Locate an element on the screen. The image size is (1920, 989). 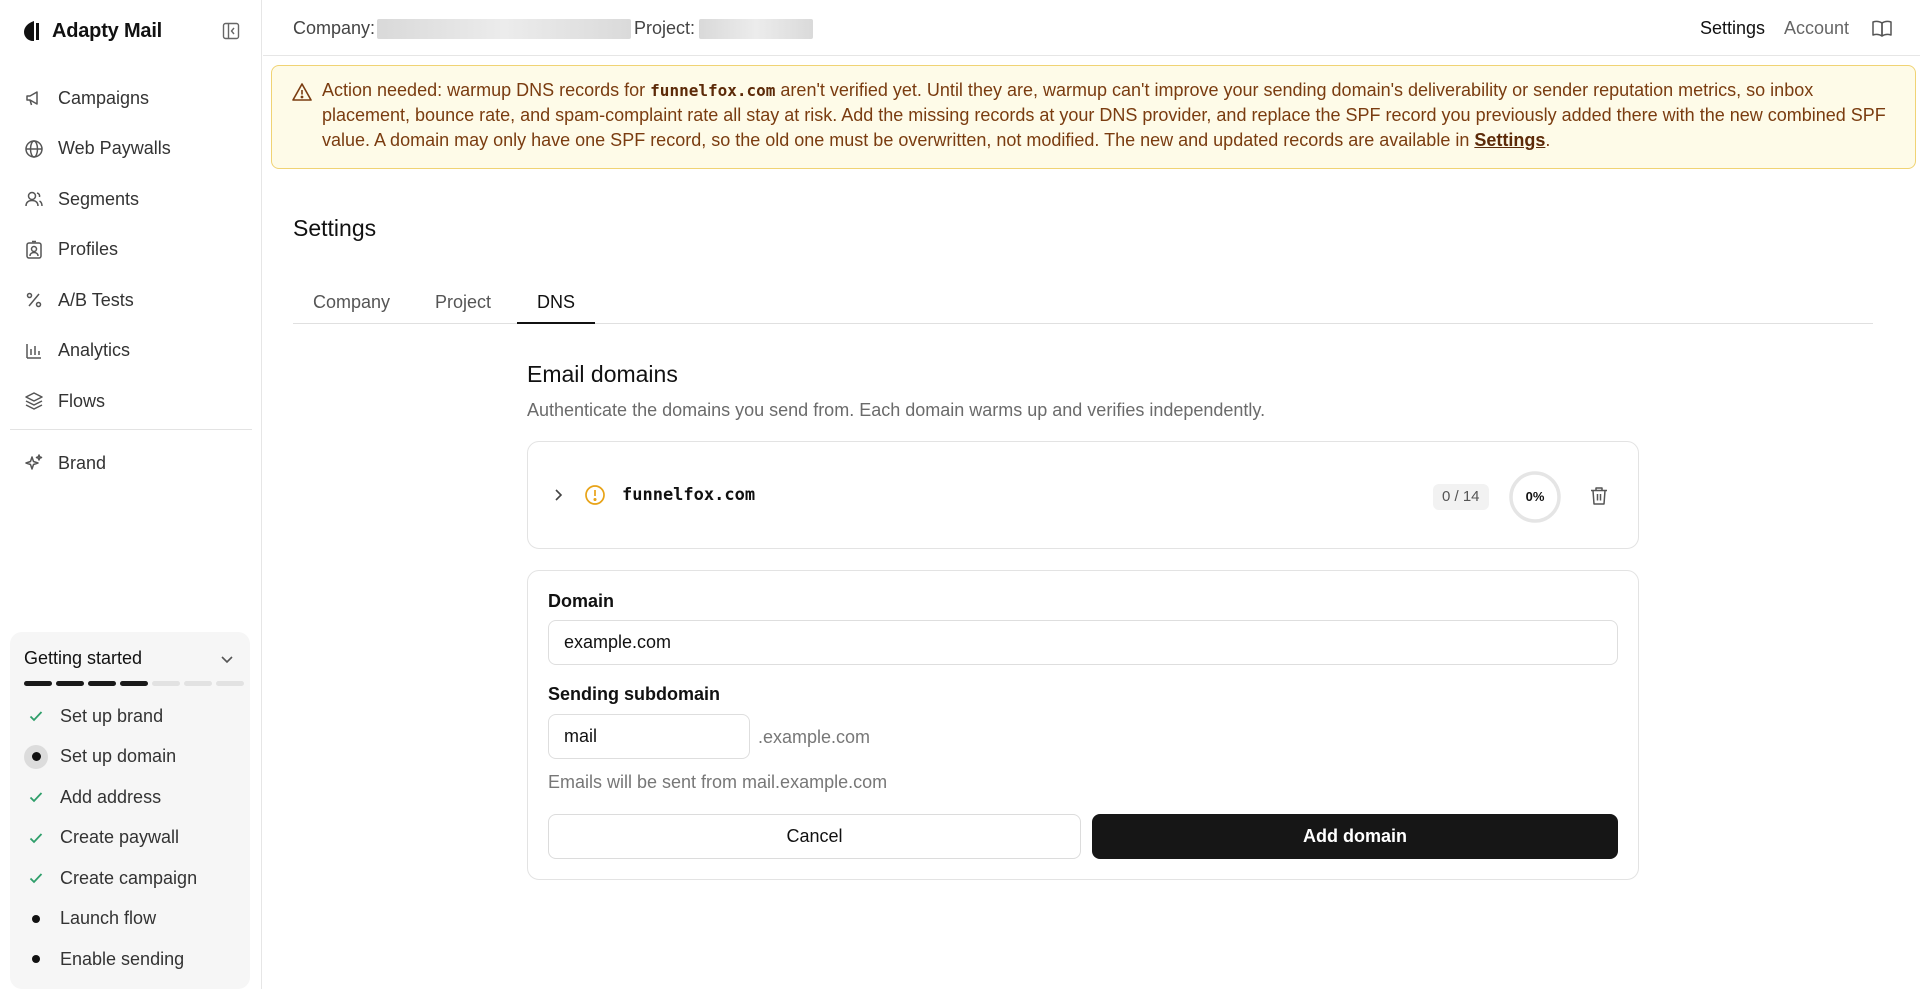
chevron-right-icon is located at coordinates (558, 495).